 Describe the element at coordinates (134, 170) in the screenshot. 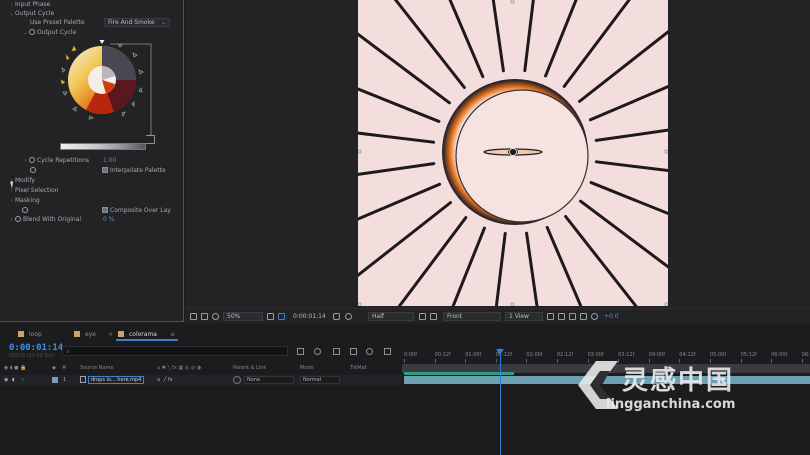

I see `interpolate-palette-row: Interpolate Palette` at that location.